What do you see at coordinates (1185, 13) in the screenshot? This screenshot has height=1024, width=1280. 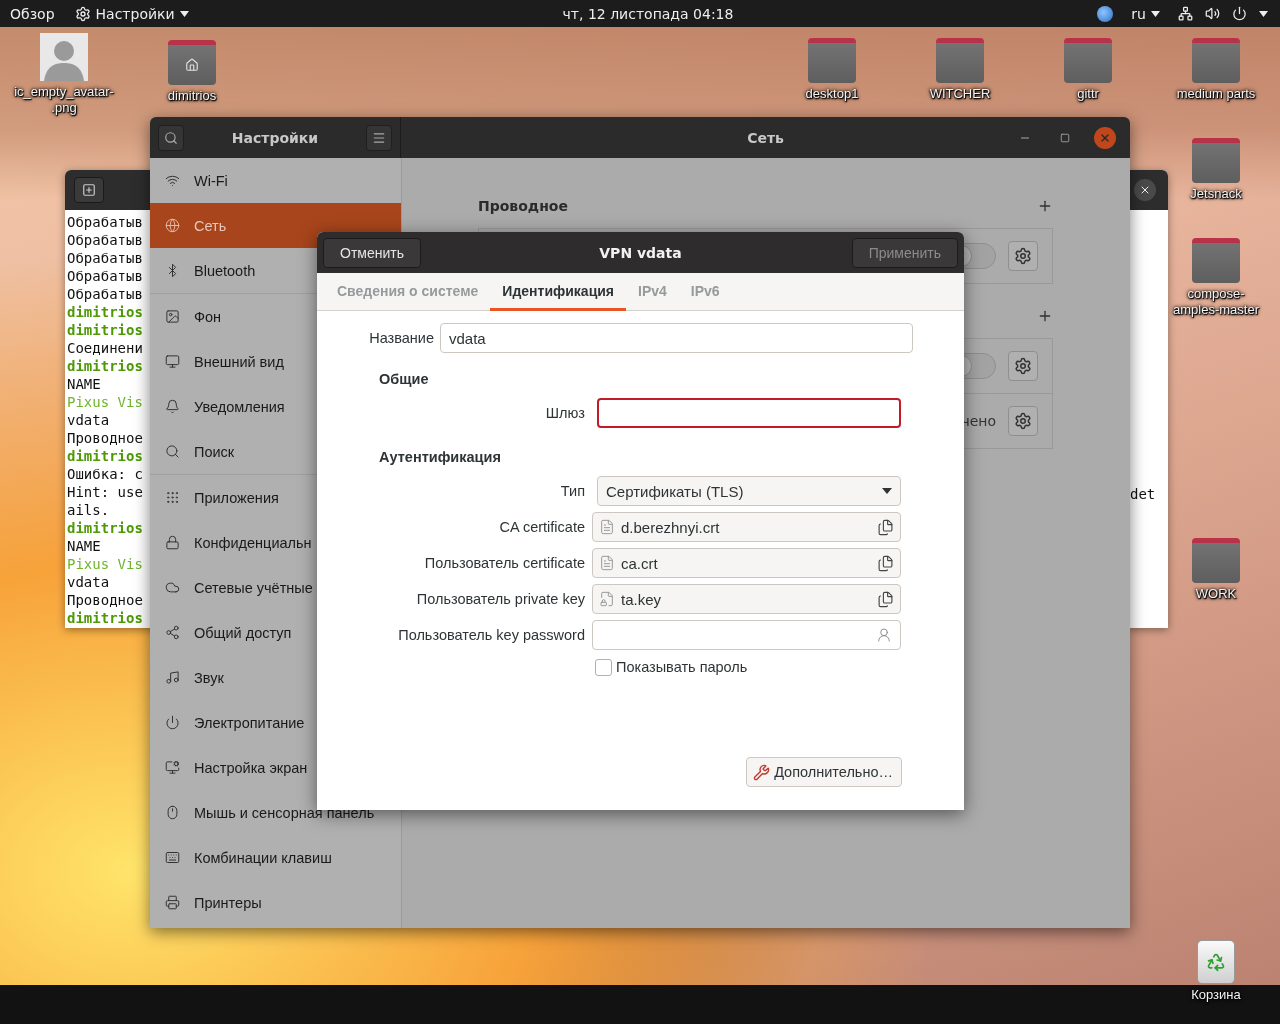 I see `network-icon` at bounding box center [1185, 13].